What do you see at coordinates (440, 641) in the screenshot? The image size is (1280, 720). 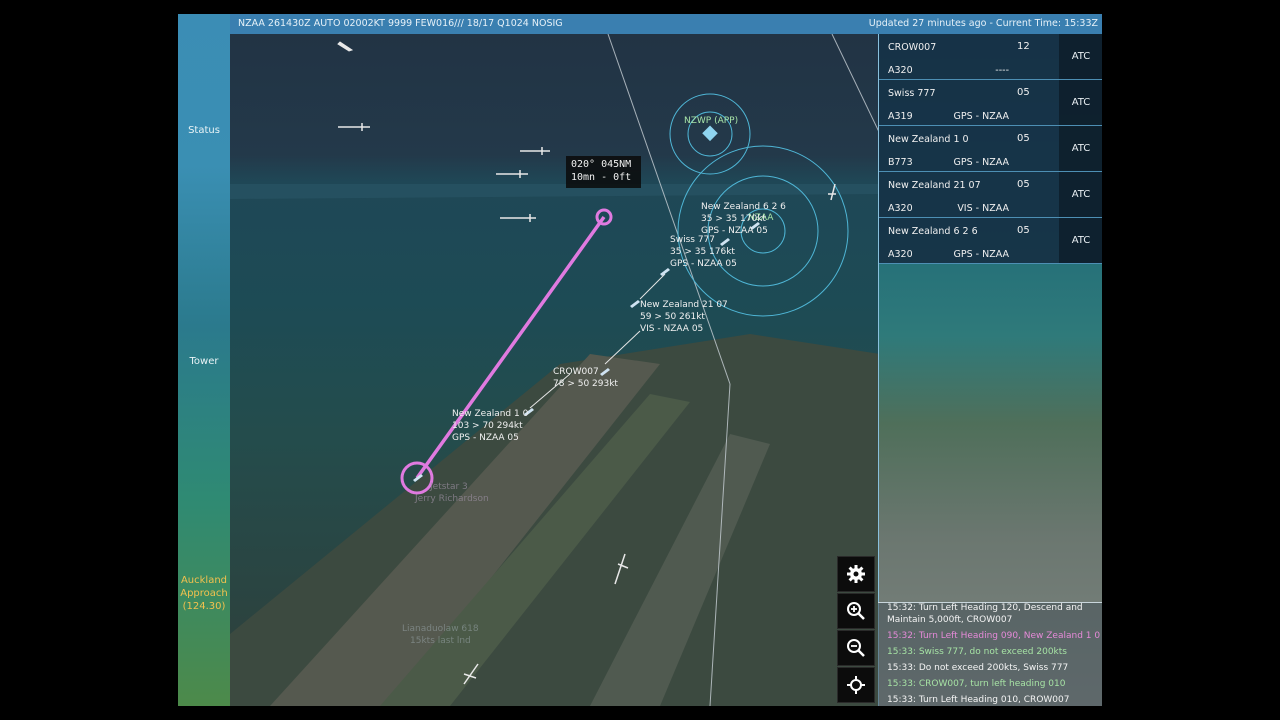 I see `ground-label: 15kts last lnd` at bounding box center [440, 641].